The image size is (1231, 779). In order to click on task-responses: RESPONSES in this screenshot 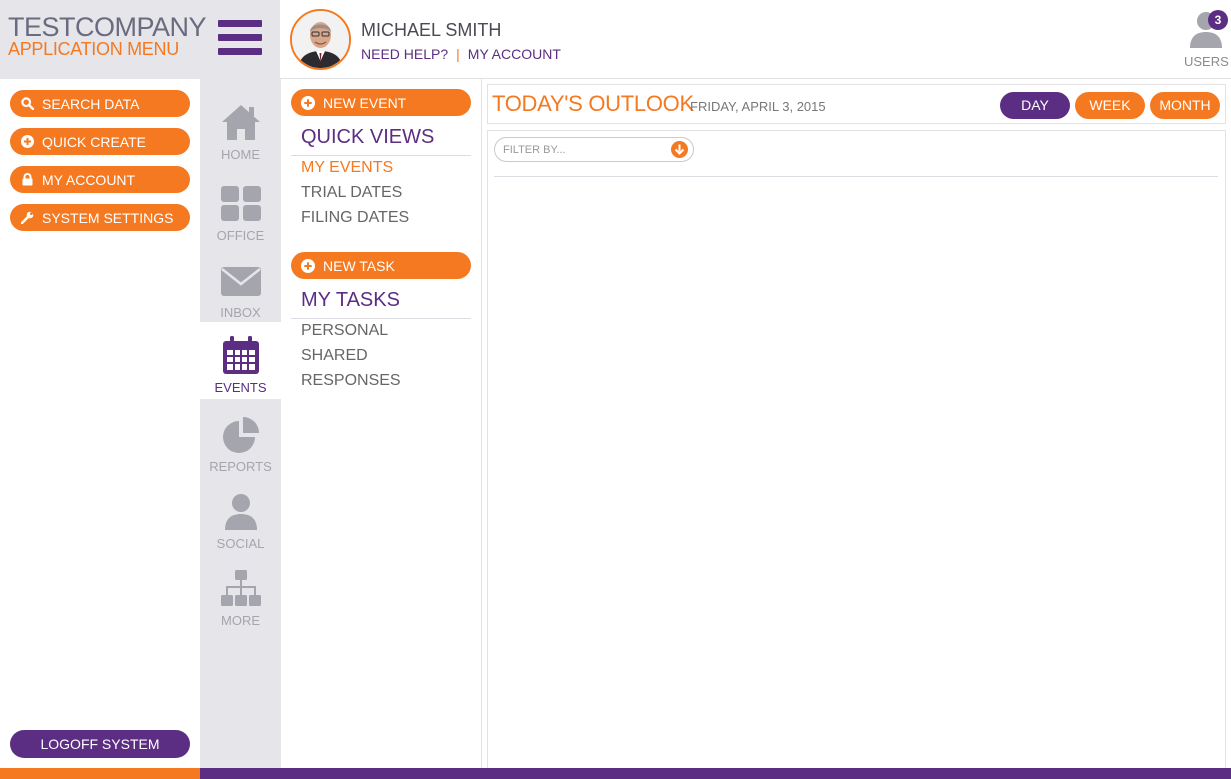, I will do `click(351, 381)`.